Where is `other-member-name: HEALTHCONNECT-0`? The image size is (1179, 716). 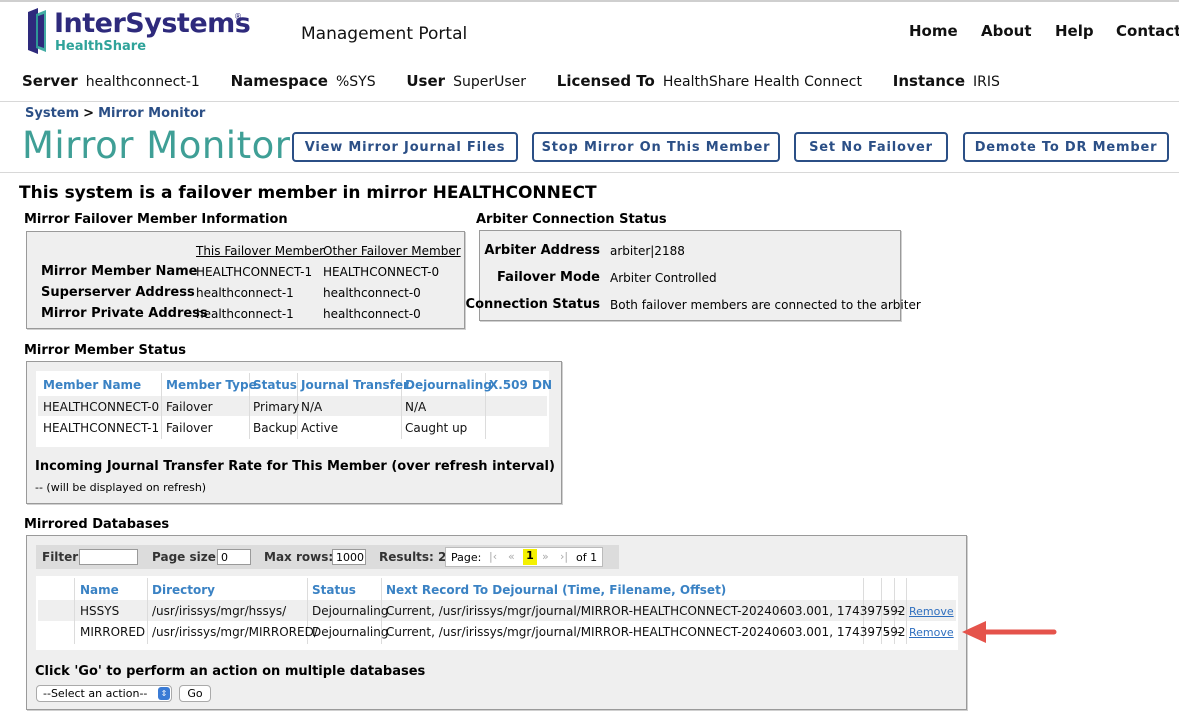 other-member-name: HEALTHCONNECT-0 is located at coordinates (381, 272).